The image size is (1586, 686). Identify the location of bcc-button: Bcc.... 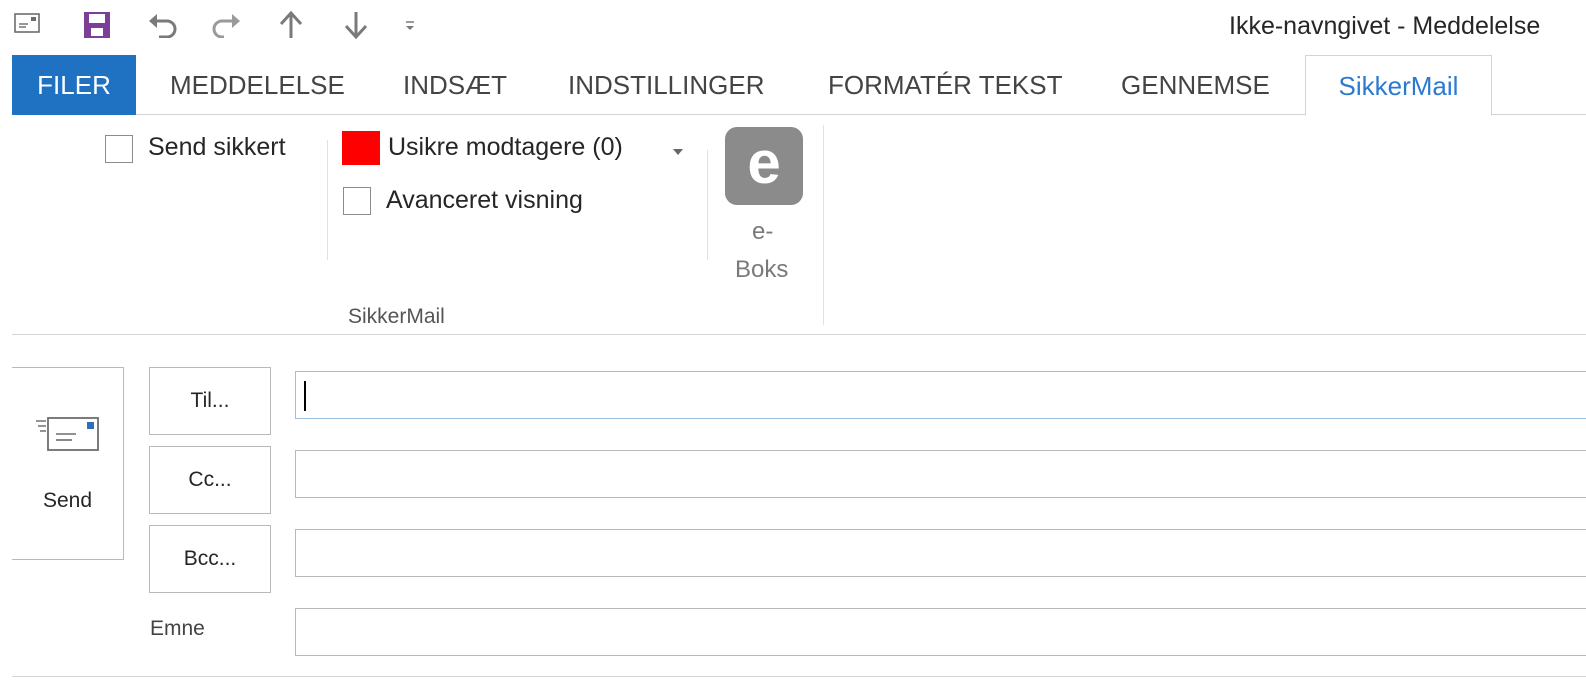
(210, 559).